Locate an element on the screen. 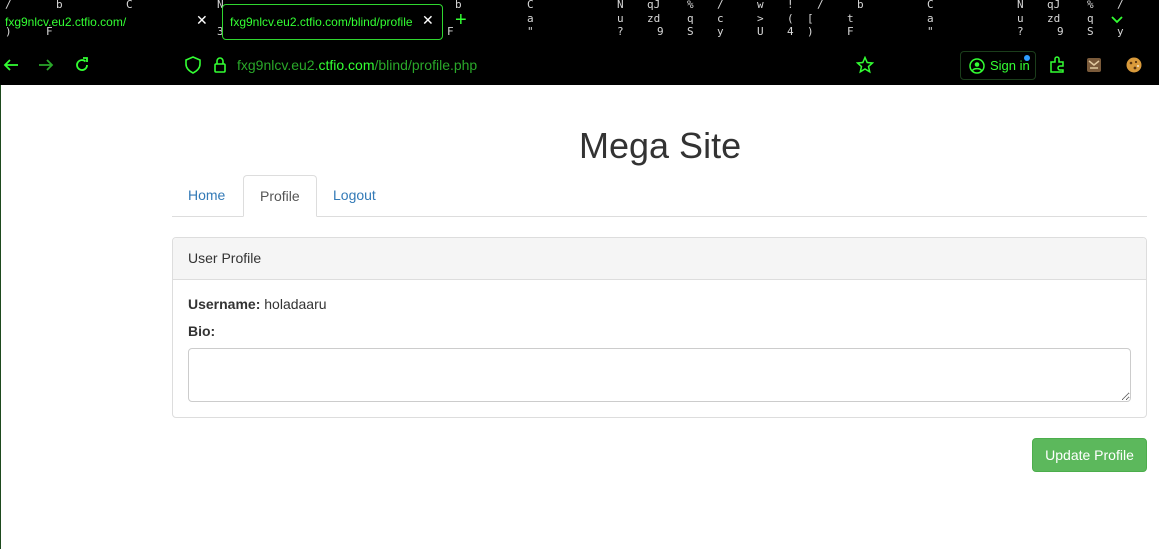 This screenshot has width=1159, height=549. extension-badge-icon is located at coordinates (1094, 65).